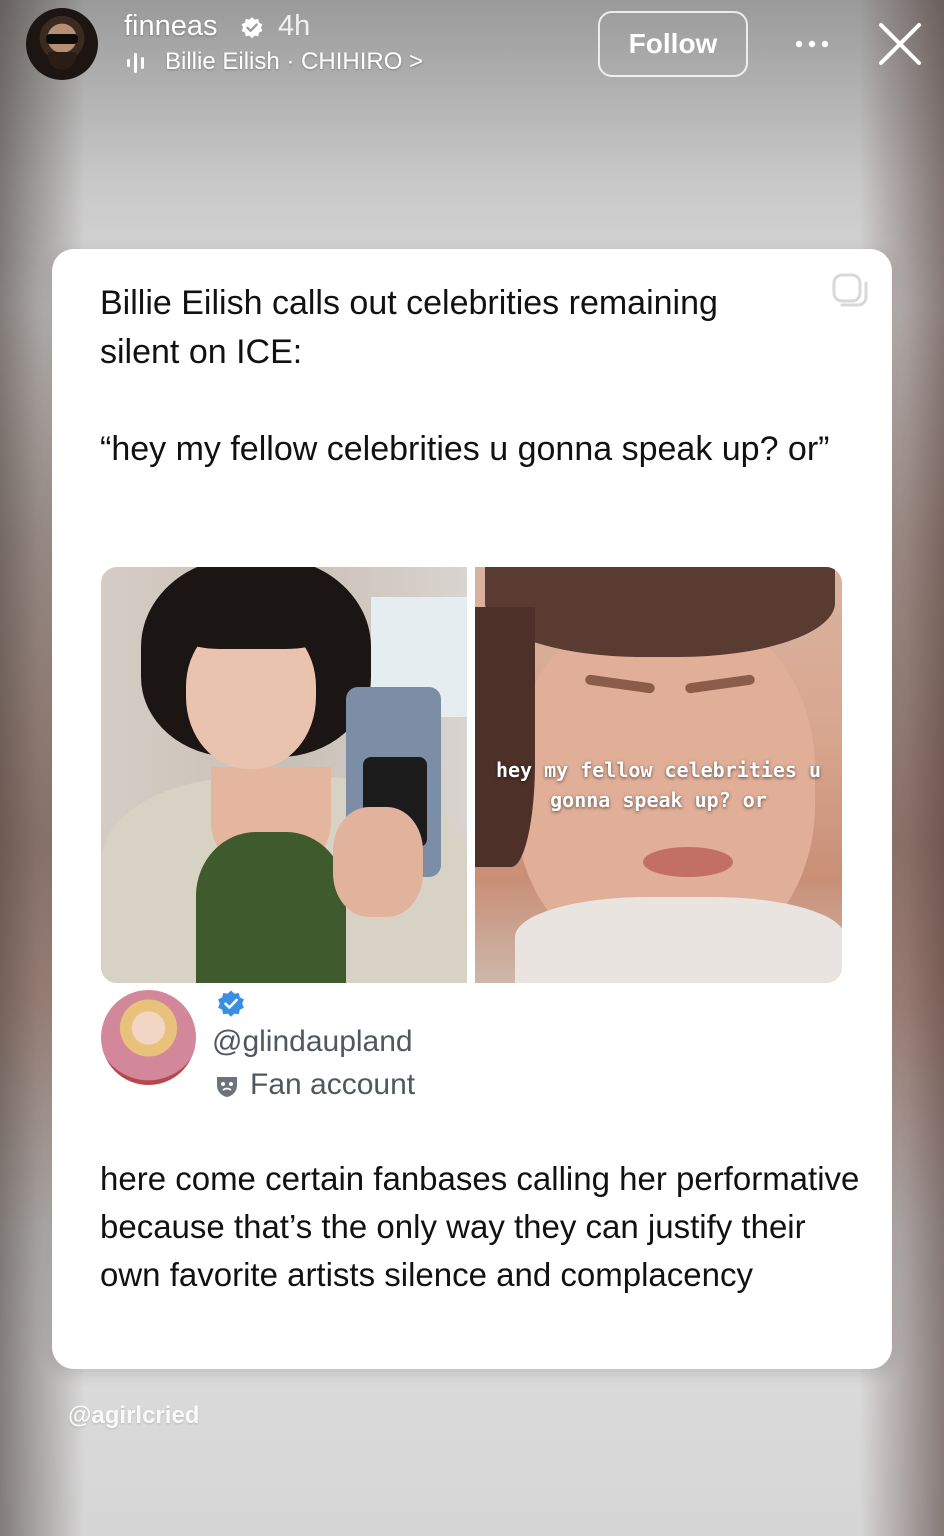  What do you see at coordinates (678, 940) in the screenshot?
I see `photo-shirt` at bounding box center [678, 940].